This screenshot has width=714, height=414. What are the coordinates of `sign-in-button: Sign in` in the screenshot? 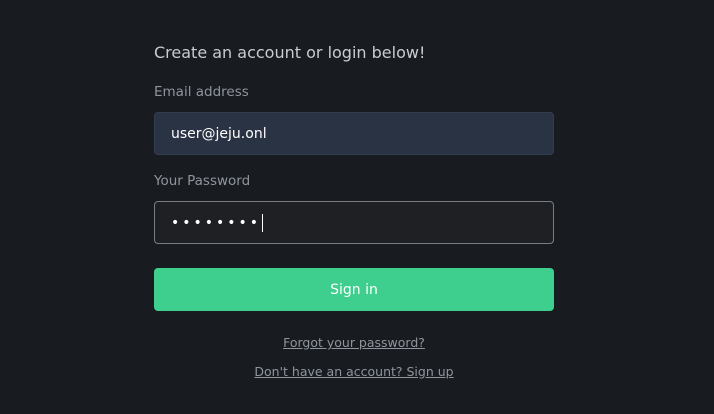 It's located at (354, 289).